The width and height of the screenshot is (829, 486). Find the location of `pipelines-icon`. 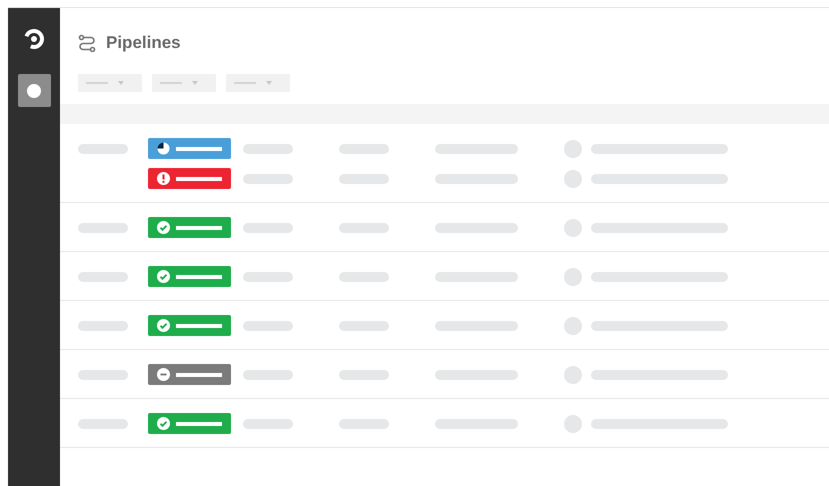

pipelines-icon is located at coordinates (87, 43).